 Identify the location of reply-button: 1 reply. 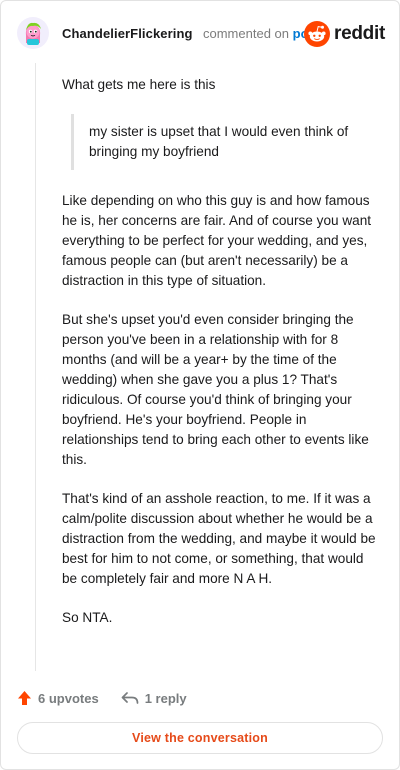
(154, 698).